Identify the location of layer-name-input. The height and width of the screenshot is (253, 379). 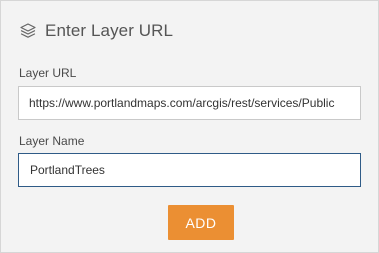
(189, 170).